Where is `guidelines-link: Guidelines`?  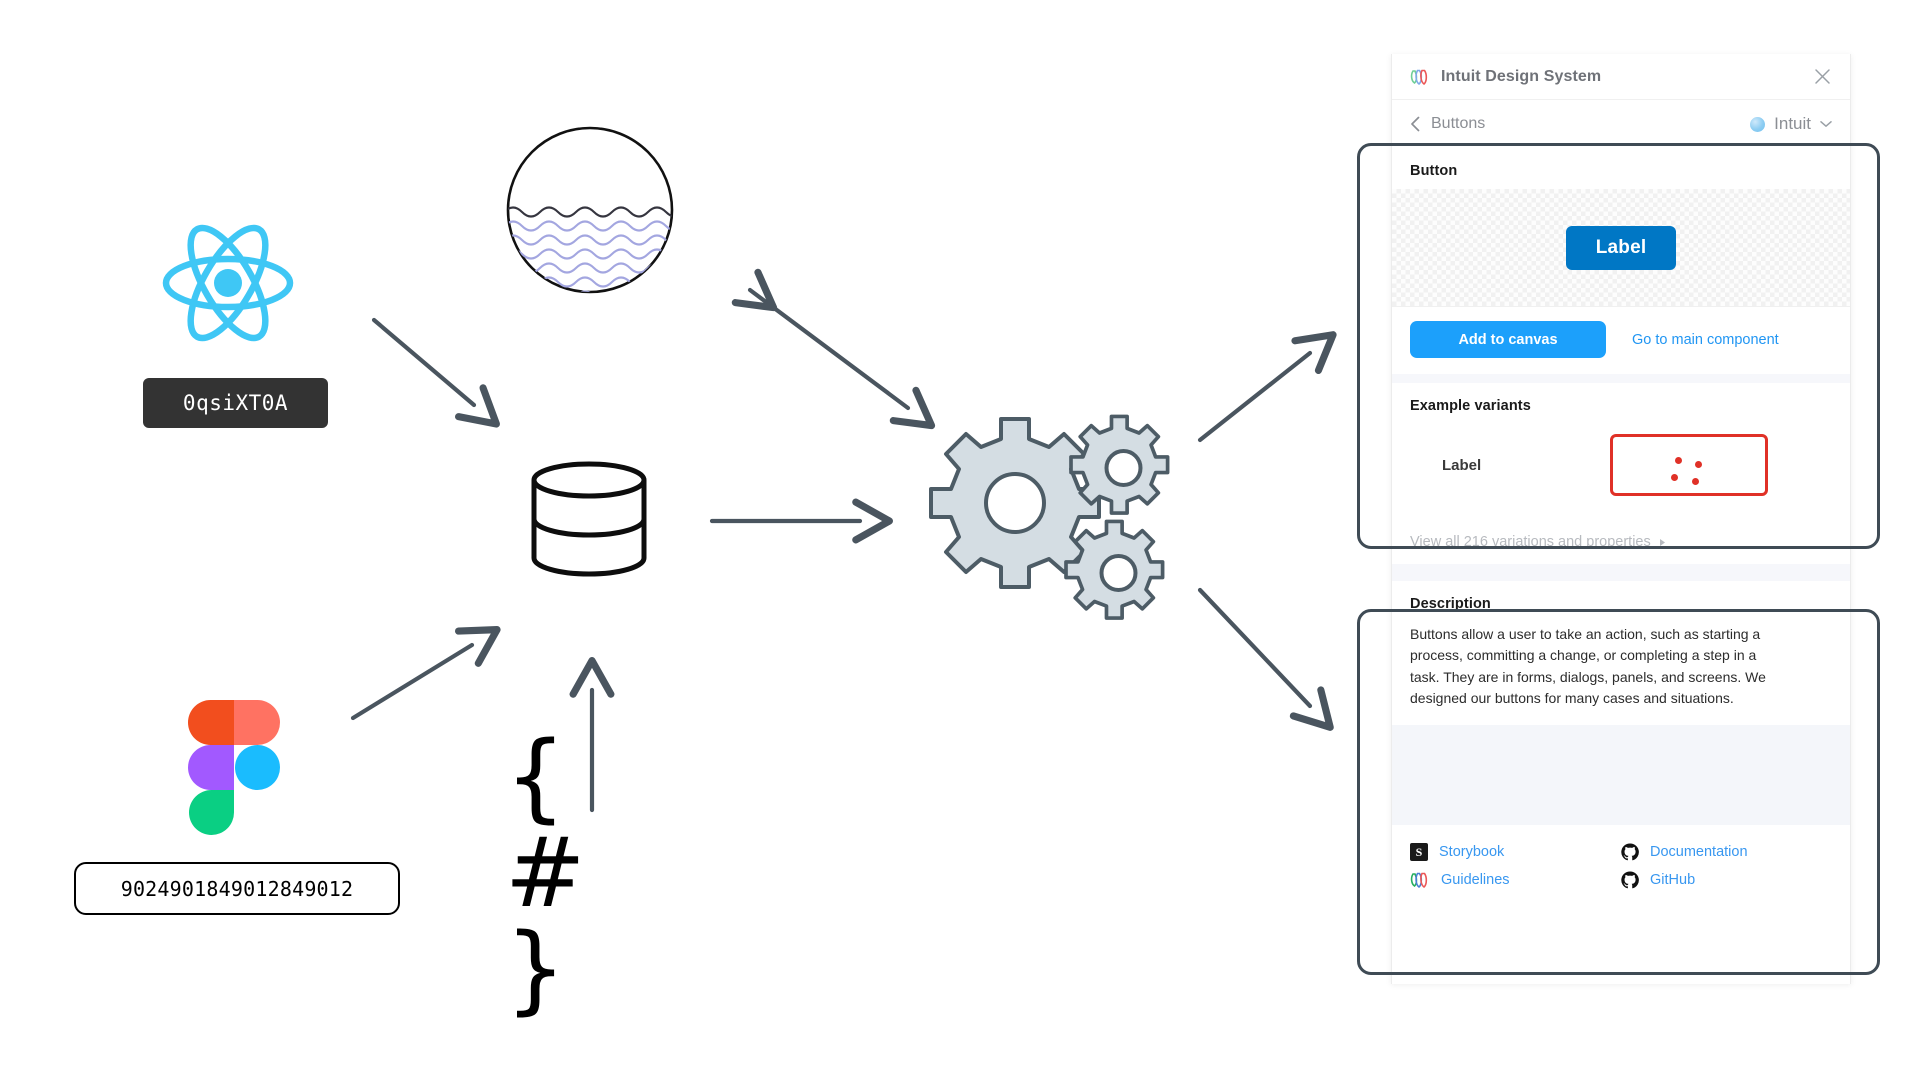 guidelines-link: Guidelines is located at coordinates (1515, 880).